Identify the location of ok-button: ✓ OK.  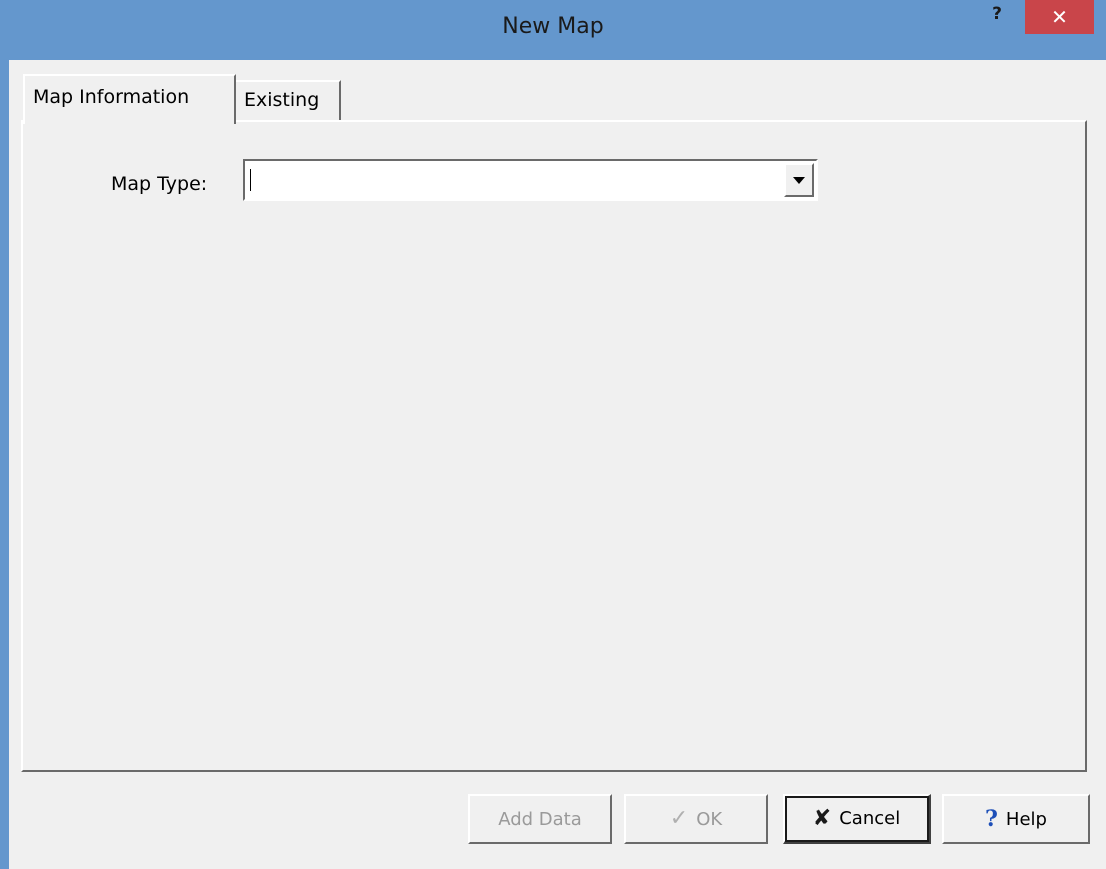
(696, 819).